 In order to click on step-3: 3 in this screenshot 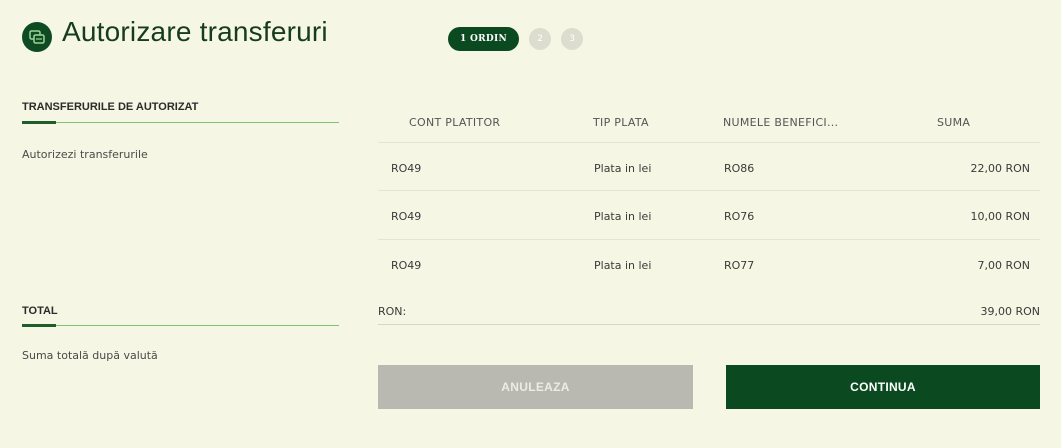, I will do `click(572, 39)`.